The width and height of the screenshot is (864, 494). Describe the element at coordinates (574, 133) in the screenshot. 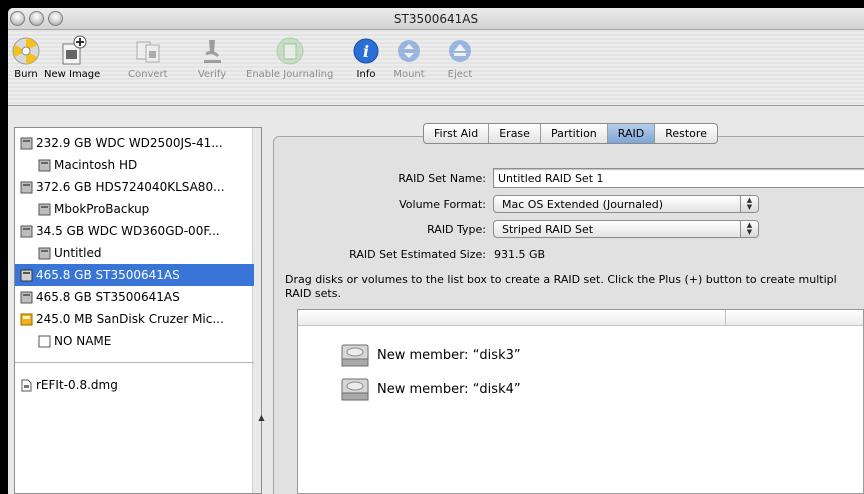

I see `tab-partition: Partition` at that location.